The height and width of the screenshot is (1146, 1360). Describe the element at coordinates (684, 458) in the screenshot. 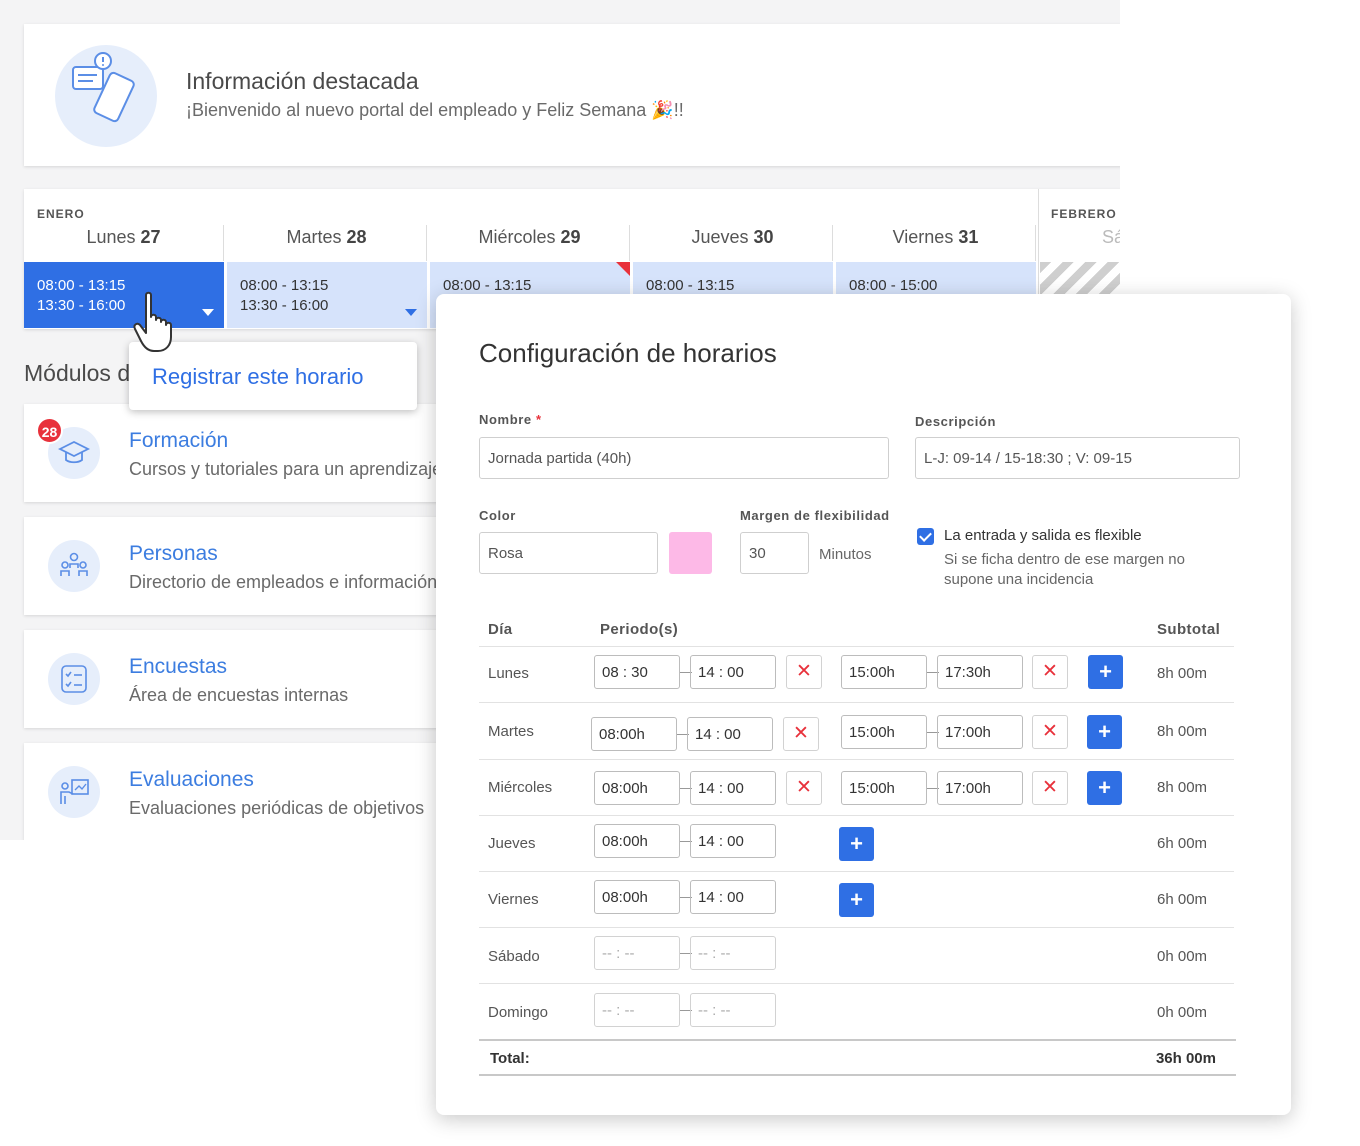

I see `nombre-input: Jornada partida (40h)` at that location.